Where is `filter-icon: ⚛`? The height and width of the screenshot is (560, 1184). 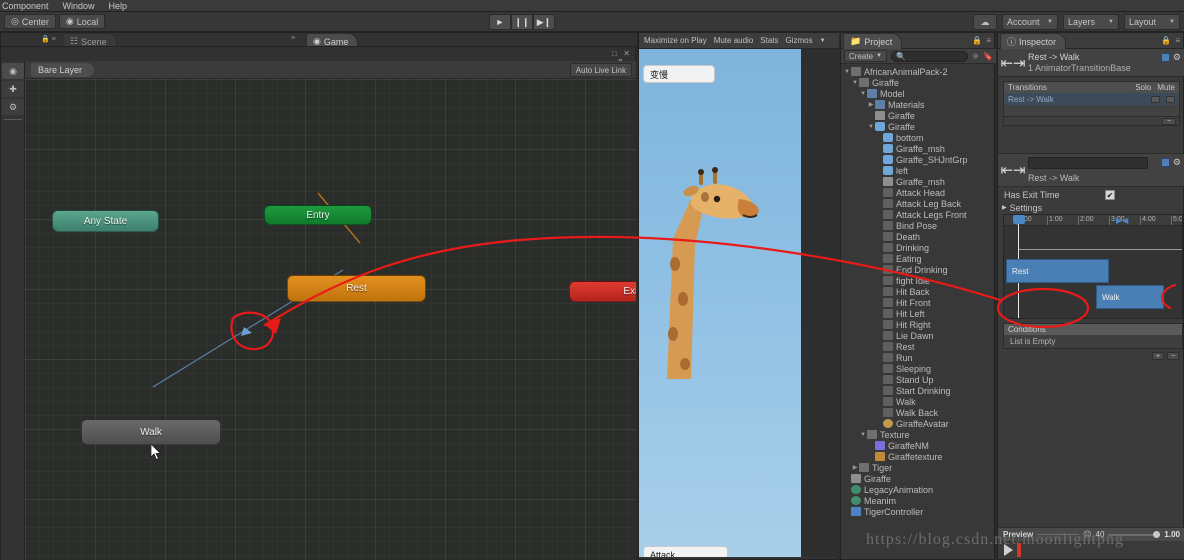
filter-icon: ⚛ is located at coordinates (975, 56).